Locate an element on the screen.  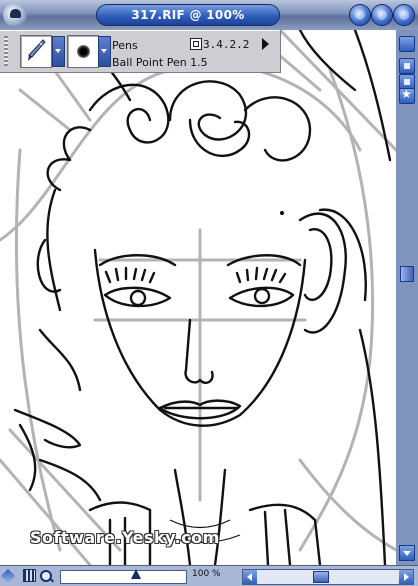
scroll-left-icon is located at coordinates (250, 577).